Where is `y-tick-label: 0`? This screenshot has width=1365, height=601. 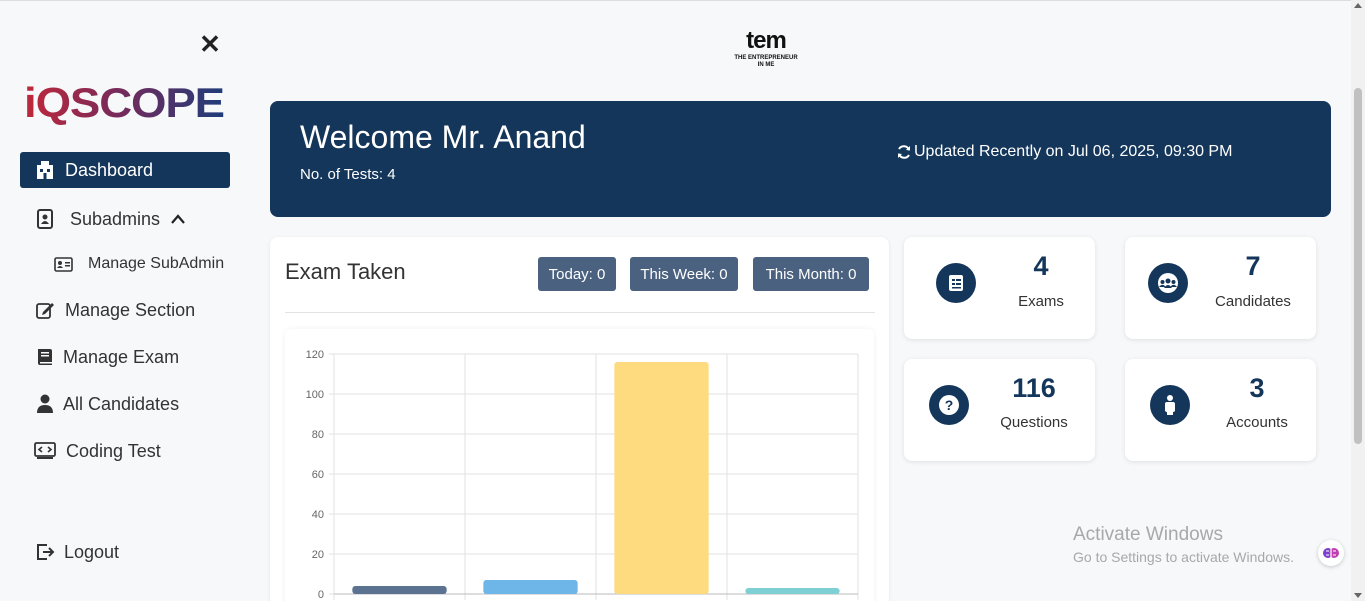 y-tick-label: 0 is located at coordinates (321, 595).